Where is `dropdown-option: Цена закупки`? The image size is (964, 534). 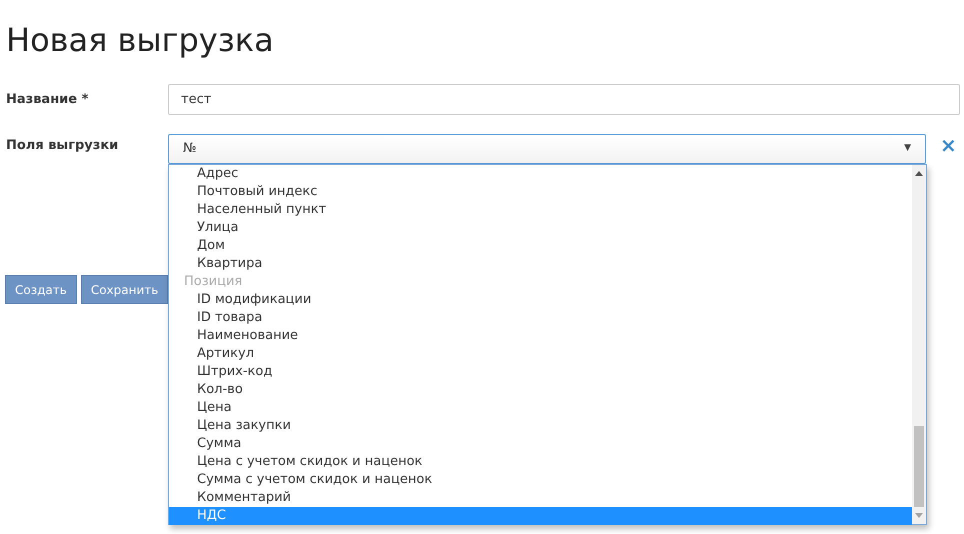
dropdown-option: Цена закупки is located at coordinates (540, 426).